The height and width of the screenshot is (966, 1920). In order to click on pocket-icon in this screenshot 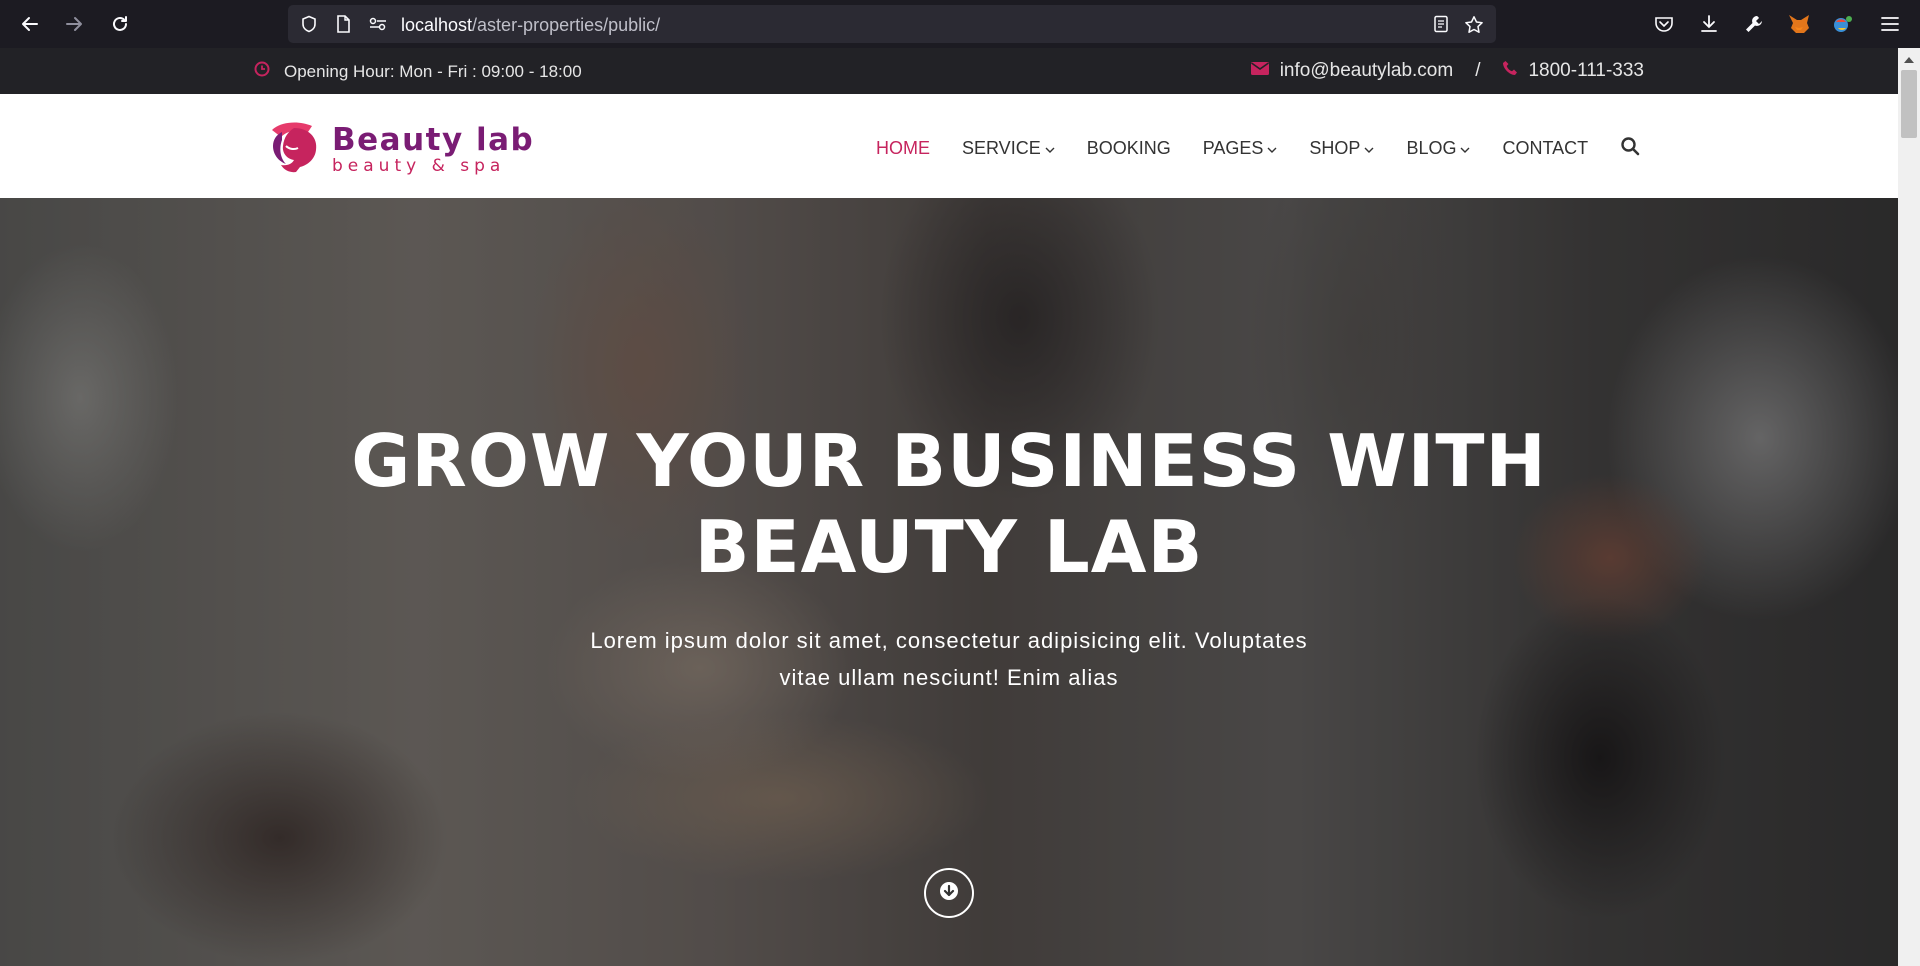, I will do `click(1664, 24)`.